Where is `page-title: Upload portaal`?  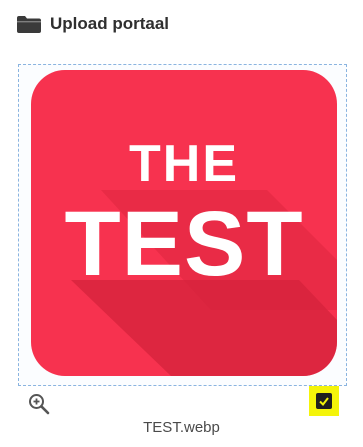
page-title: Upload portaal is located at coordinates (110, 23).